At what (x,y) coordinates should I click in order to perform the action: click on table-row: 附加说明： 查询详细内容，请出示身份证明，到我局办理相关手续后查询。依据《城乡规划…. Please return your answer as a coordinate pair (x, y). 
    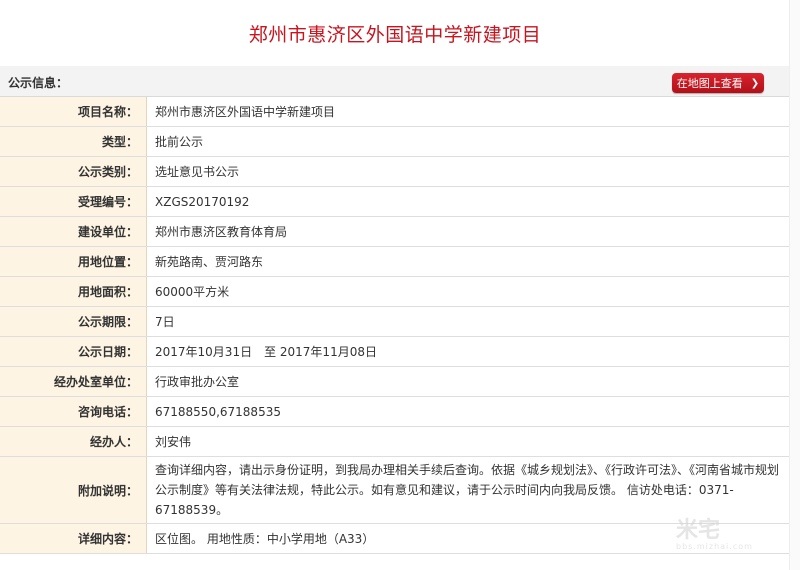
    Looking at the image, I should click on (395, 490).